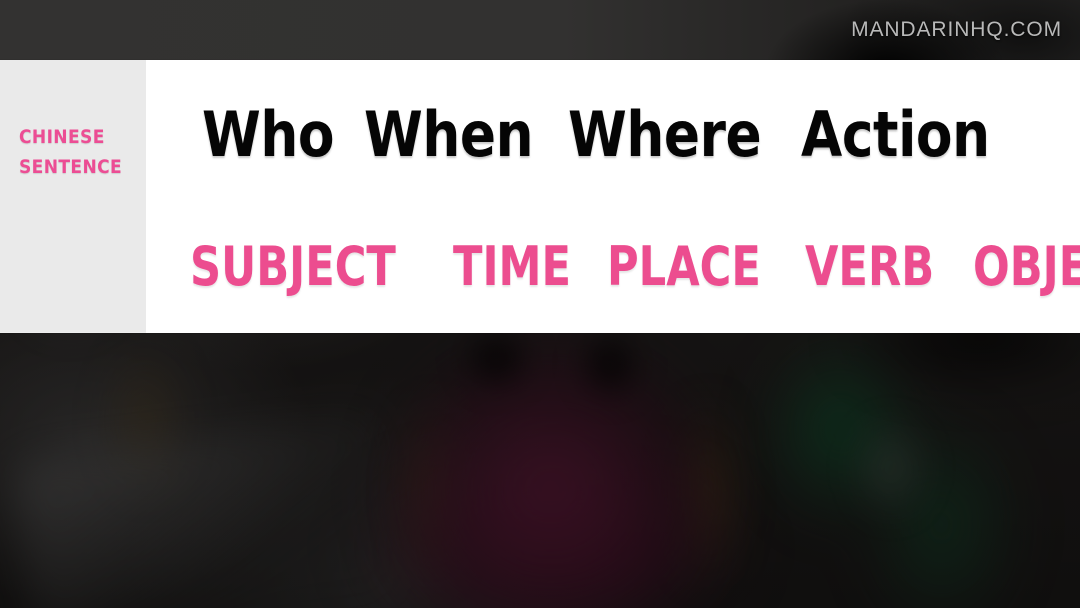 The height and width of the screenshot is (608, 1080). I want to click on panel-bottom-edge, so click(540, 332).